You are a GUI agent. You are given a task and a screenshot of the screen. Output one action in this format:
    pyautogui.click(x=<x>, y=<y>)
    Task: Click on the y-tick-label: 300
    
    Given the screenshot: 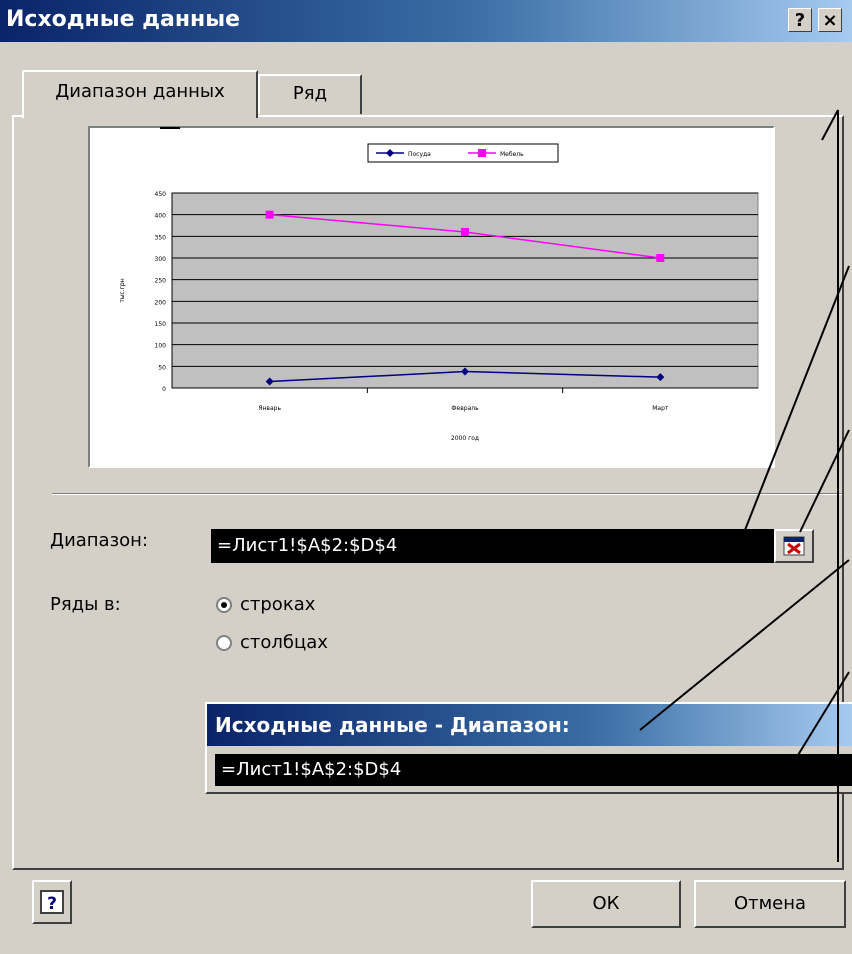 What is the action you would take?
    pyautogui.click(x=161, y=259)
    